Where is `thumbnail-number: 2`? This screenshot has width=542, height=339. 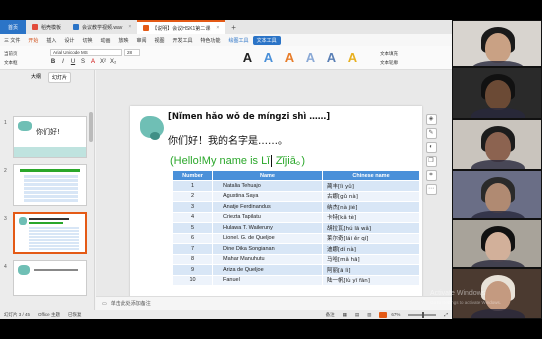
thumbnail-number: 2 is located at coordinates (5, 171).